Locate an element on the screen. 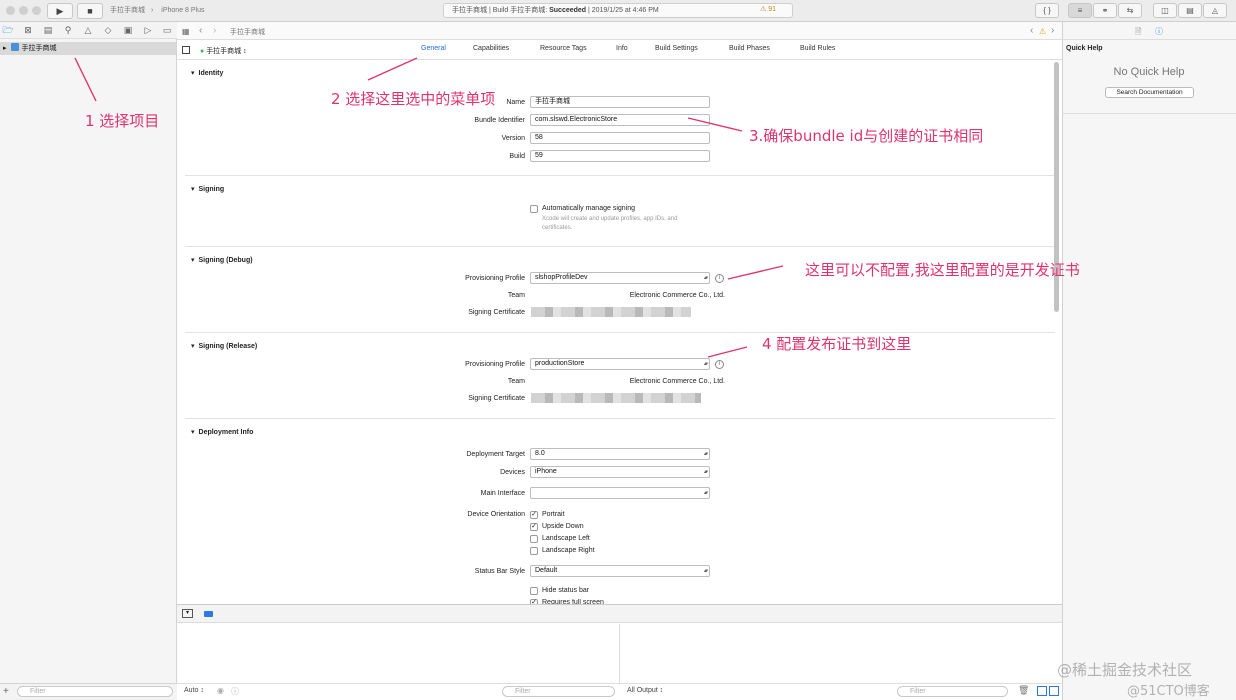  signing-debug-header: Signing (Debug) is located at coordinates (222, 260).